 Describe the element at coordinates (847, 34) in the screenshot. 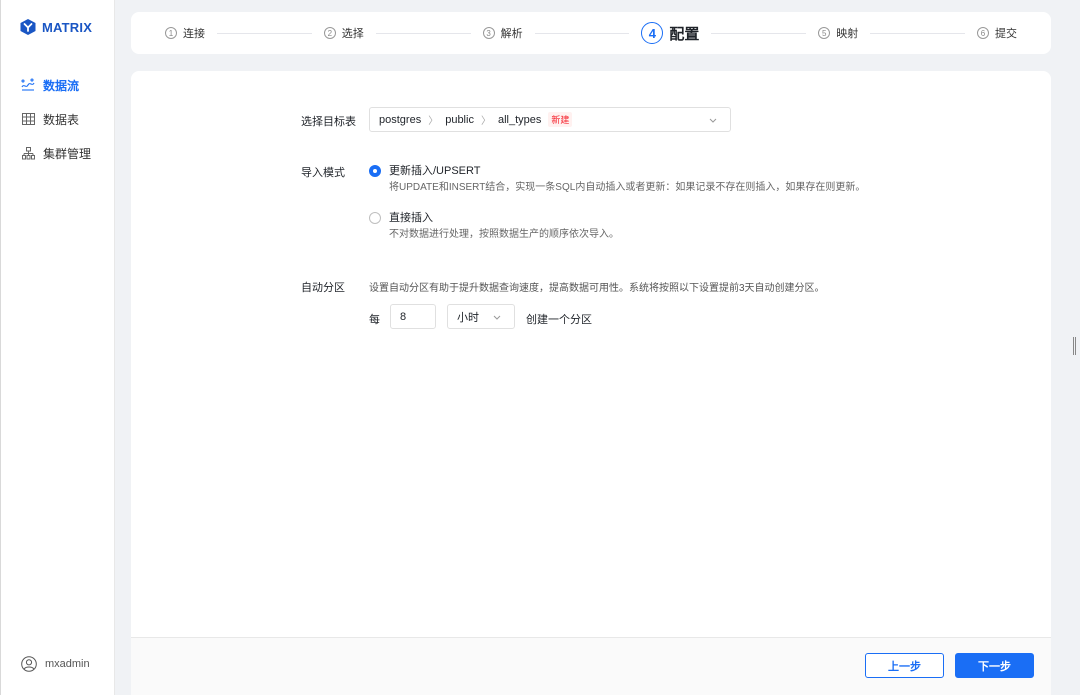

I see `step-label: 映射` at that location.